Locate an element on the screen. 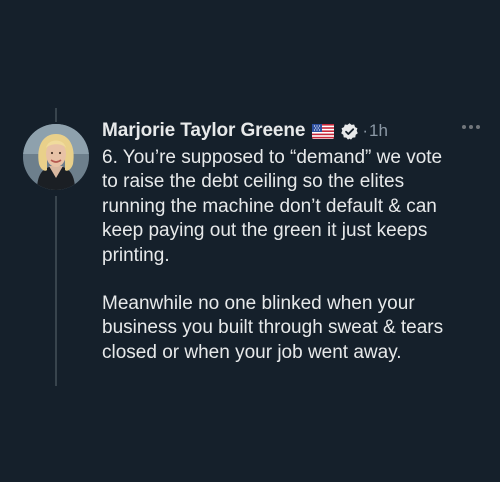 The width and height of the screenshot is (500, 482). thread-connector-line-top is located at coordinates (56, 115).